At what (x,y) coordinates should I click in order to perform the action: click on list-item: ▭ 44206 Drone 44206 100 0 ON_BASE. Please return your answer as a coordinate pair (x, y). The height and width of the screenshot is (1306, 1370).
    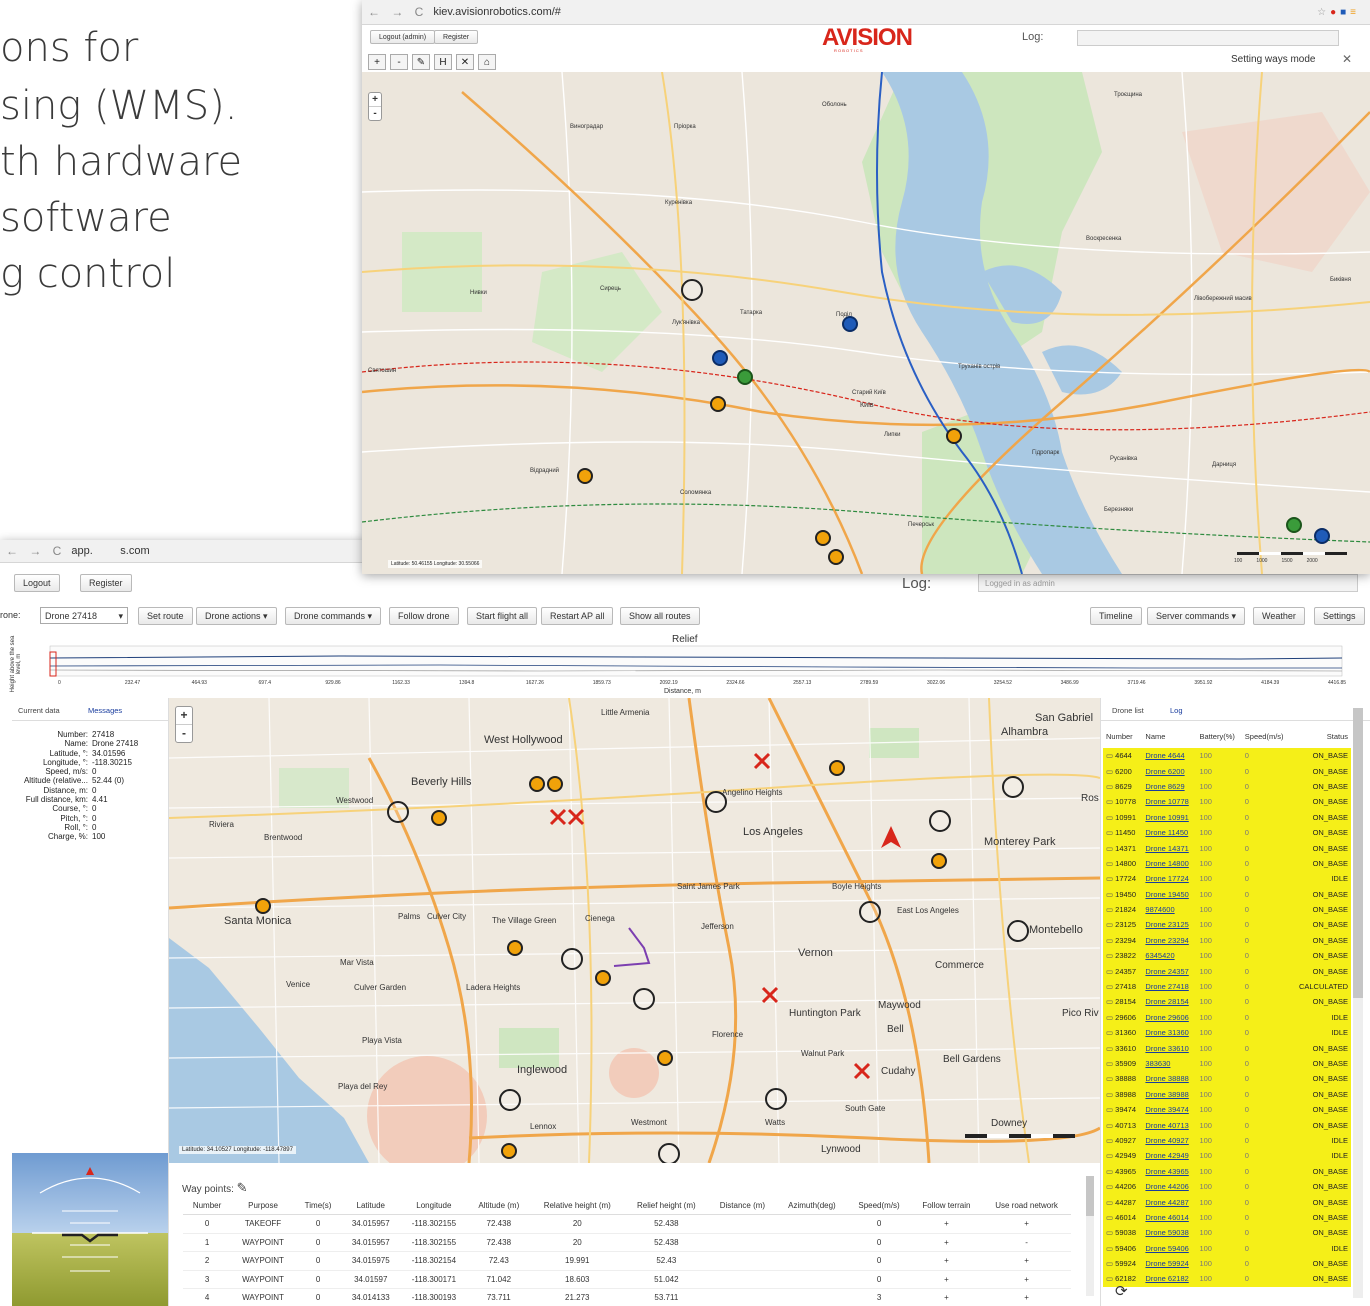
    Looking at the image, I should click on (1227, 1186).